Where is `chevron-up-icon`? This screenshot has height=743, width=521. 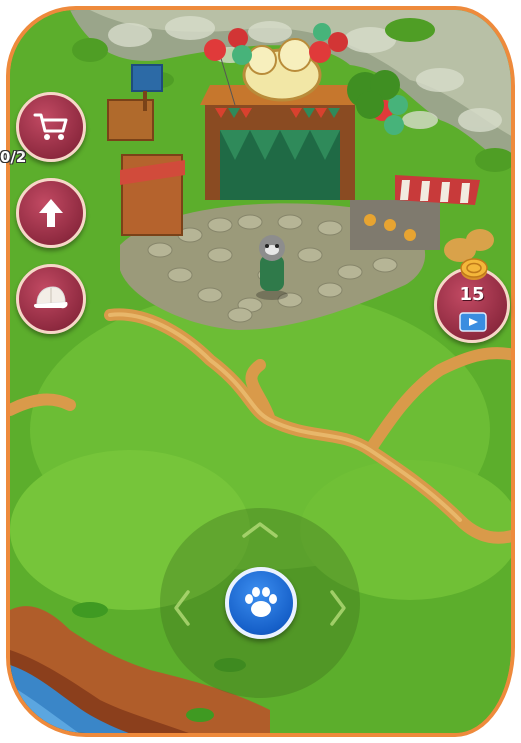
chevron-up-icon is located at coordinates (260, 530).